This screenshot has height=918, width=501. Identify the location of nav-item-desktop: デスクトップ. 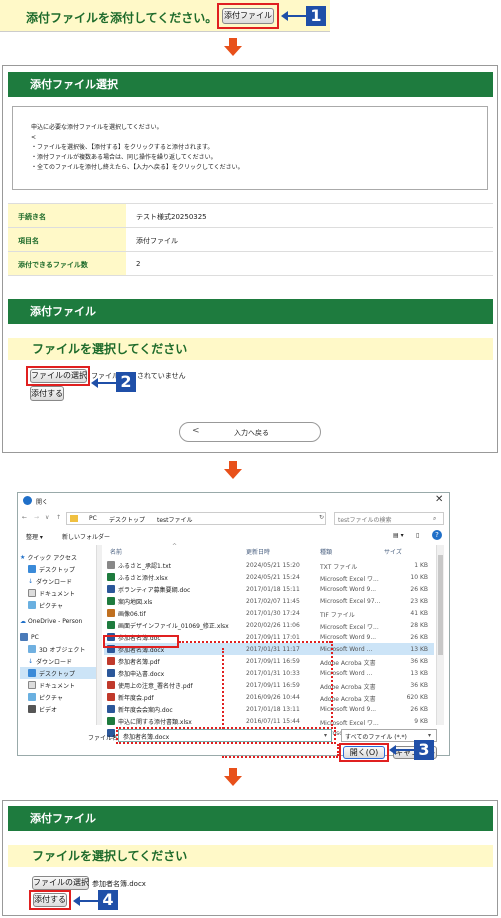
(58, 569).